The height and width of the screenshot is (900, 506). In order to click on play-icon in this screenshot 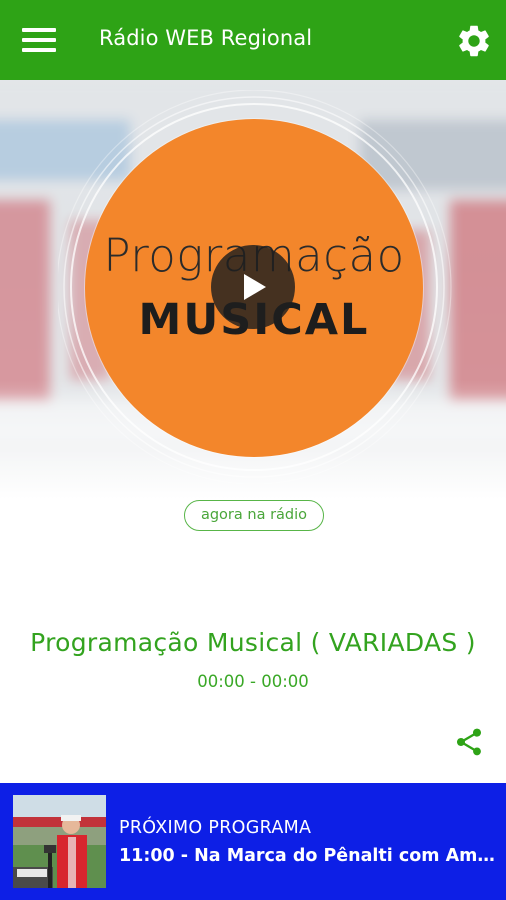, I will do `click(255, 287)`.